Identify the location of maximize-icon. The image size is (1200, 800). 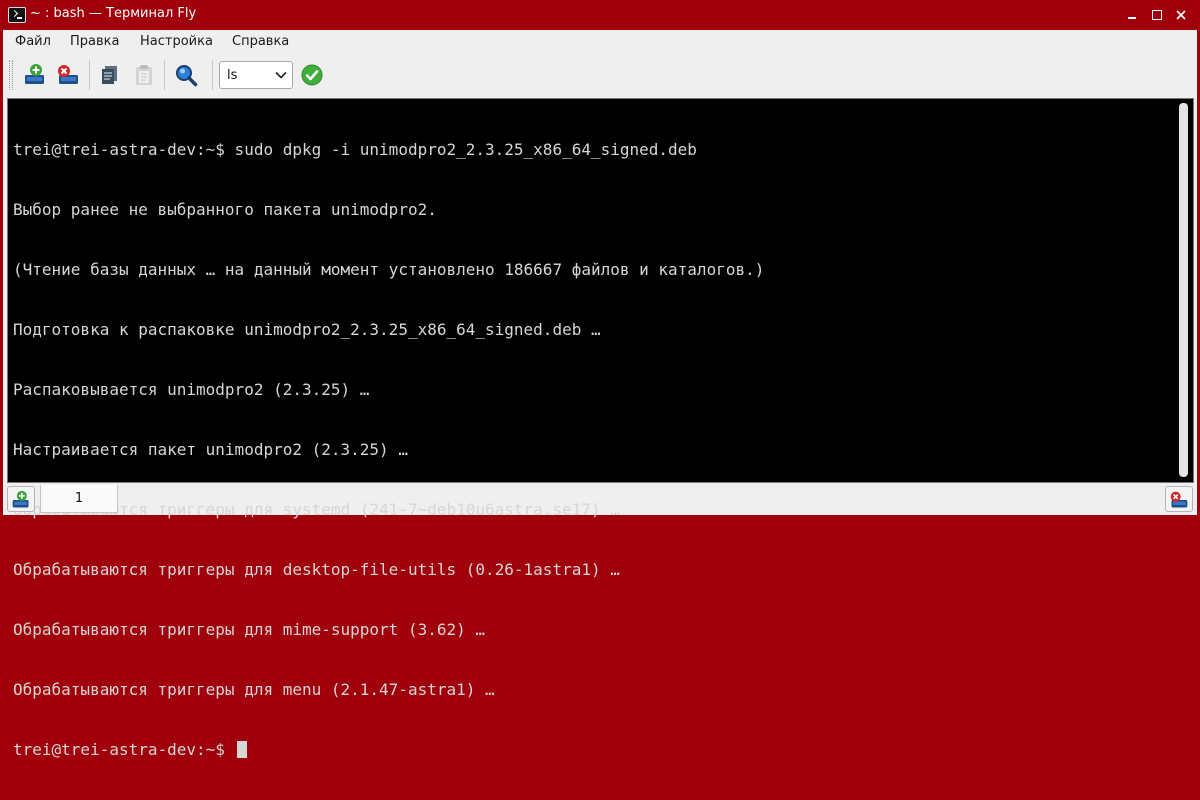
(1157, 15).